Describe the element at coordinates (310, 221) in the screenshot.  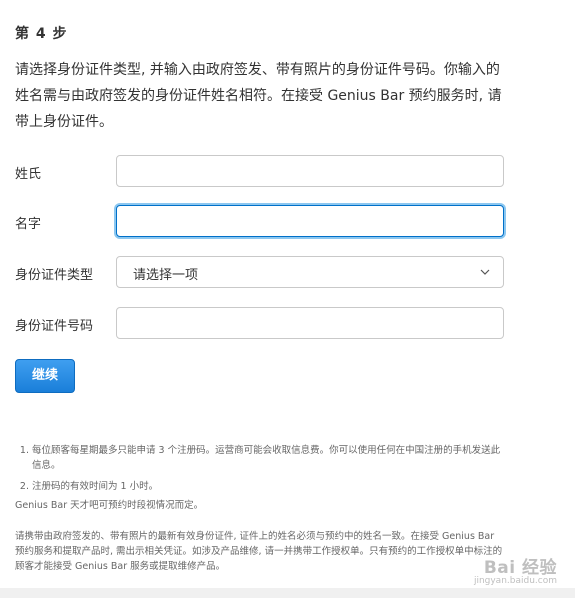
I see `given-name-input` at that location.